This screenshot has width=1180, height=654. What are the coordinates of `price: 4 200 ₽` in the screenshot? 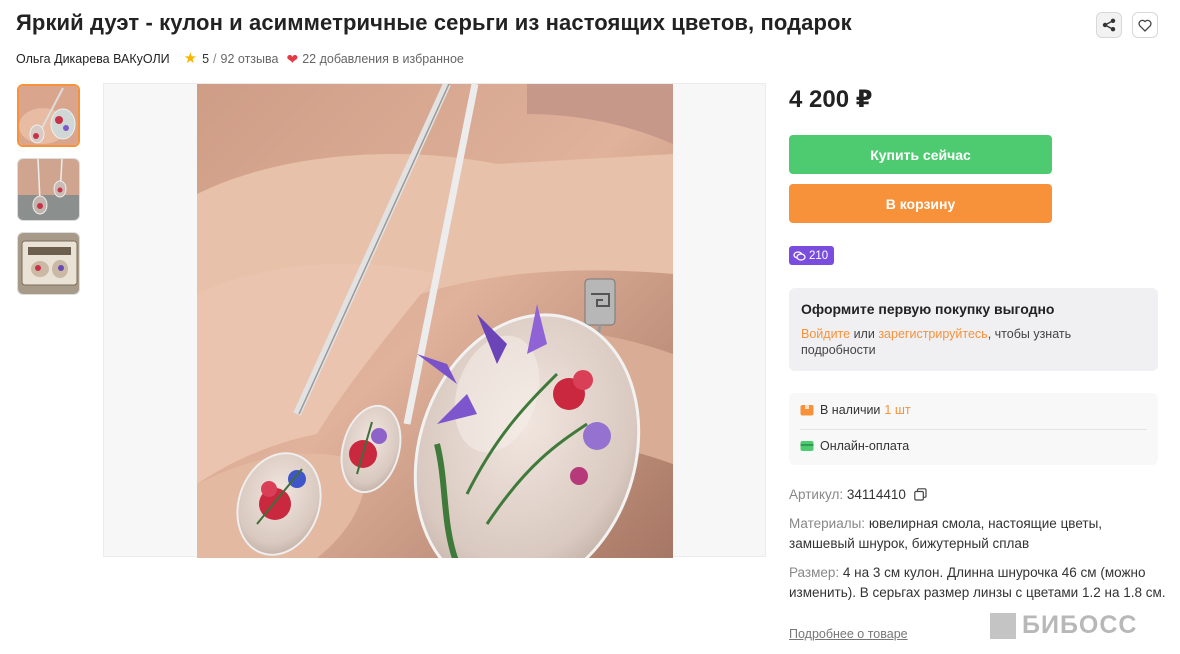 It's located at (831, 99).